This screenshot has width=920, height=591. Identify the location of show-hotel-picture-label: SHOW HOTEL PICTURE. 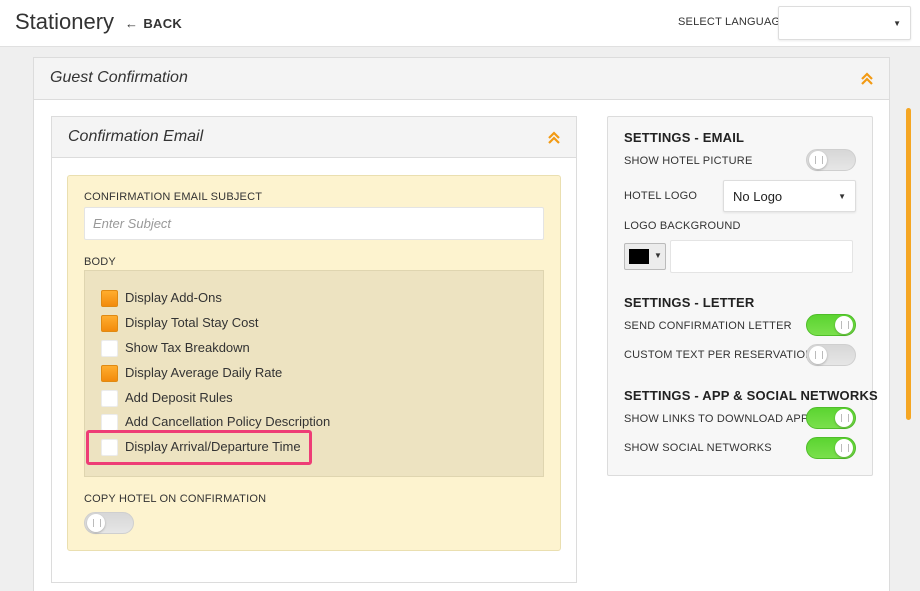
(688, 161).